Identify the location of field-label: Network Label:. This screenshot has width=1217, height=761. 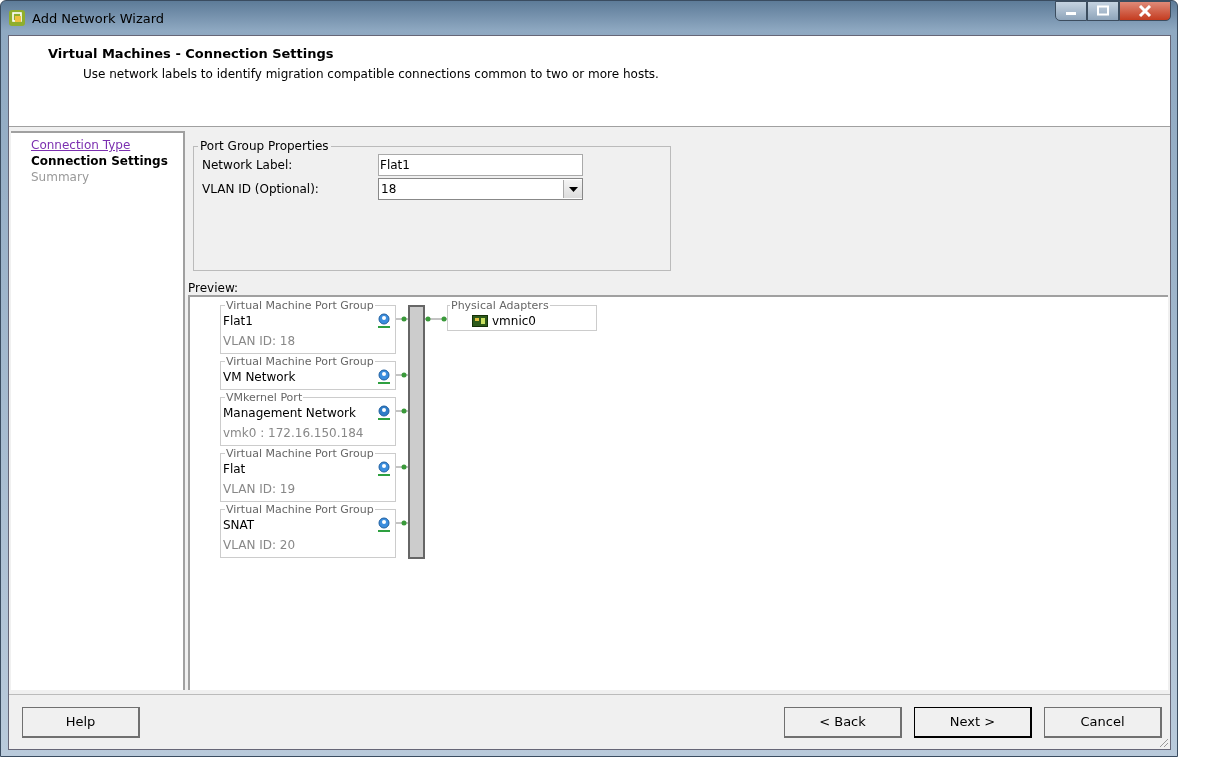
(248, 165).